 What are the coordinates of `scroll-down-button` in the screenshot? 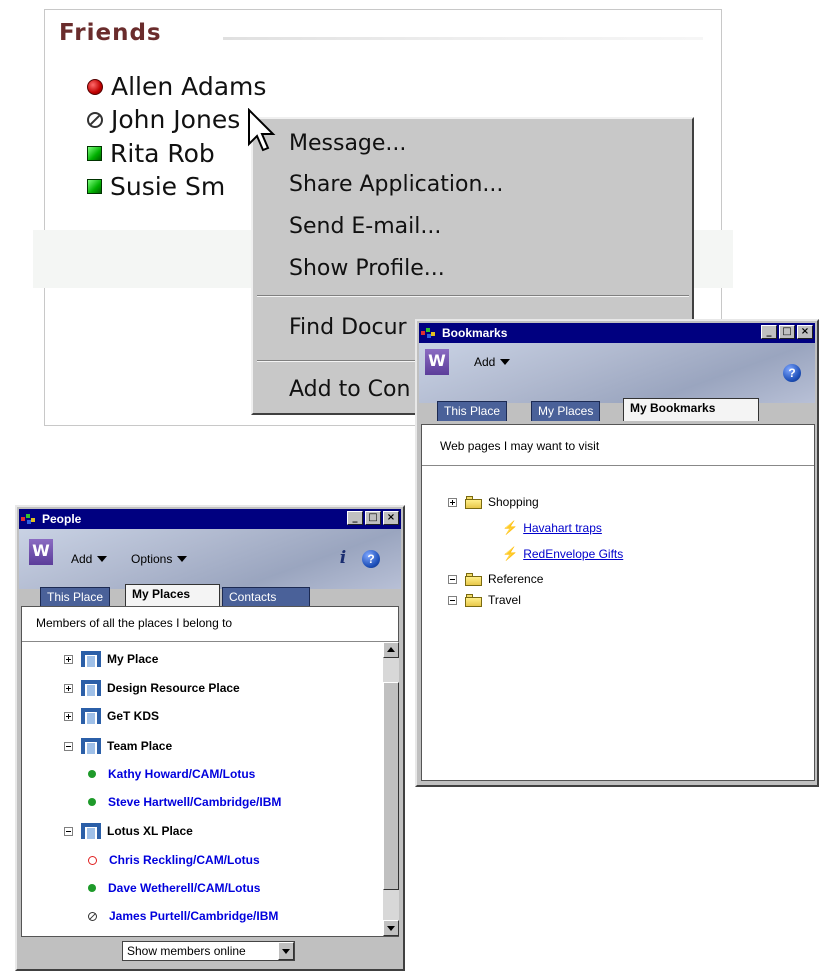 It's located at (391, 928).